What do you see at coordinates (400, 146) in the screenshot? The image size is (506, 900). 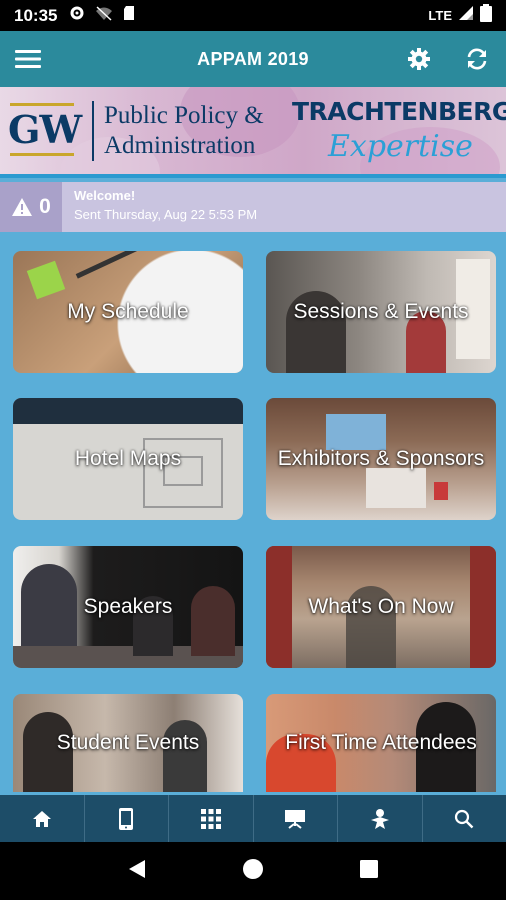 I see `sponsor-tagline: Expertise` at bounding box center [400, 146].